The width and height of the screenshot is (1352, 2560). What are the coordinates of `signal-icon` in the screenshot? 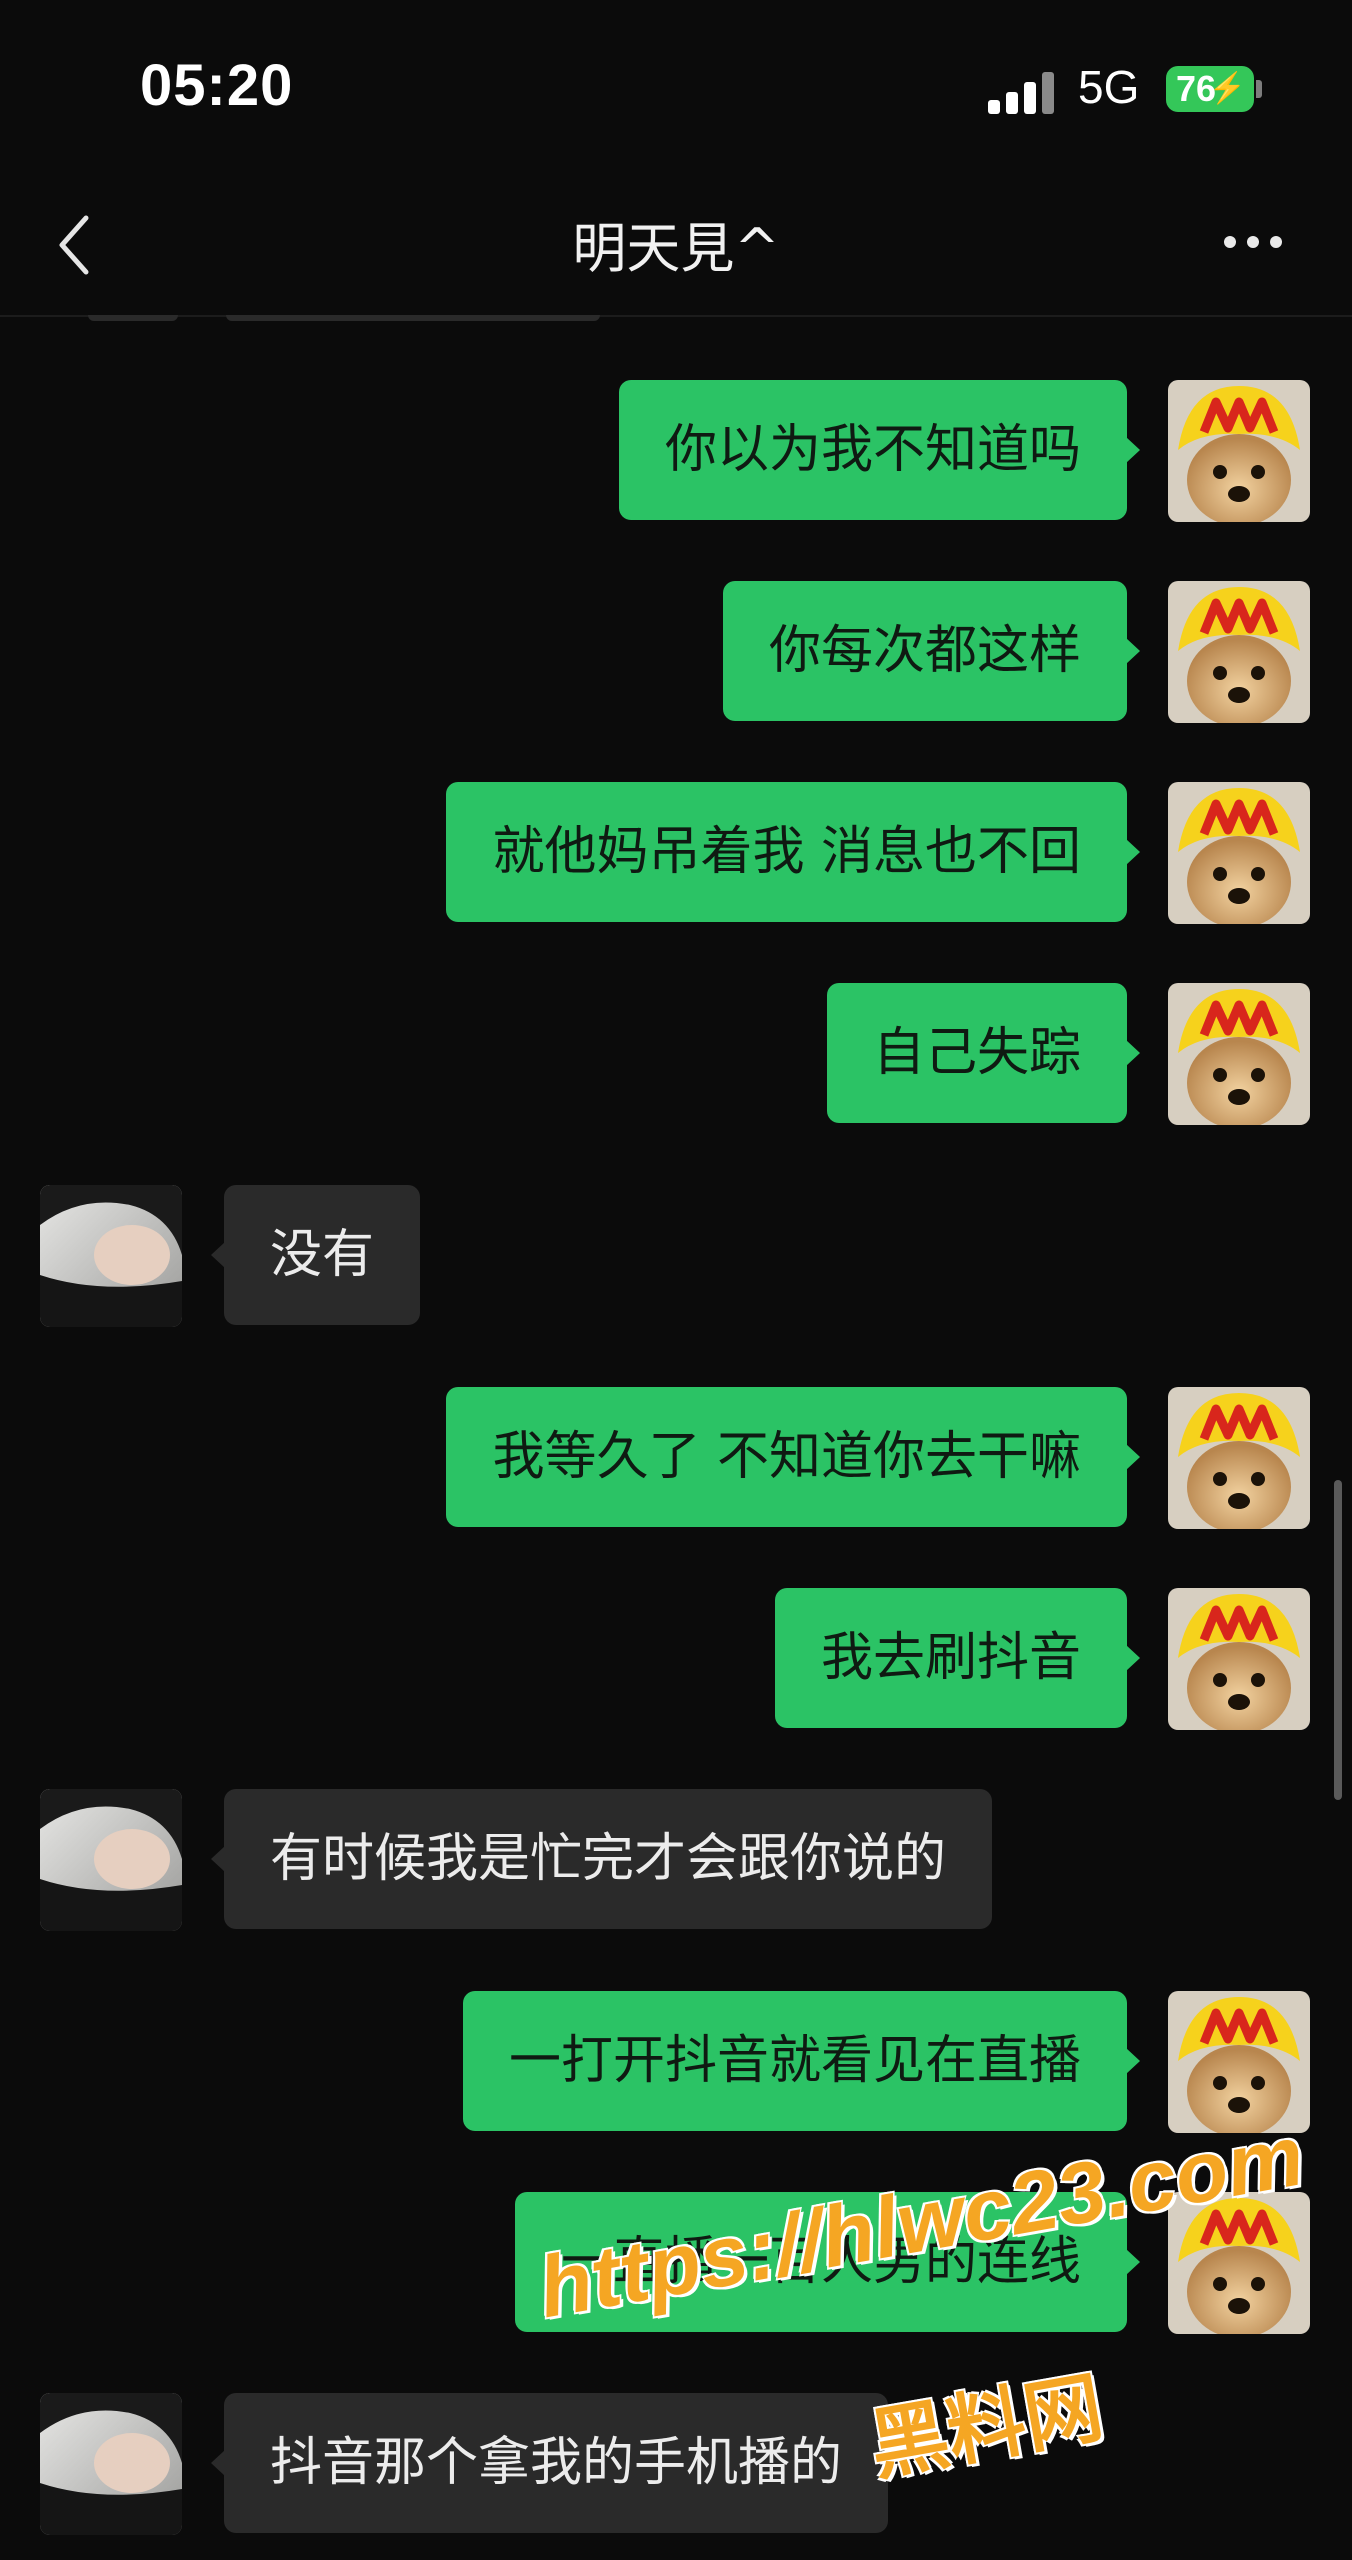 It's located at (1024, 91).